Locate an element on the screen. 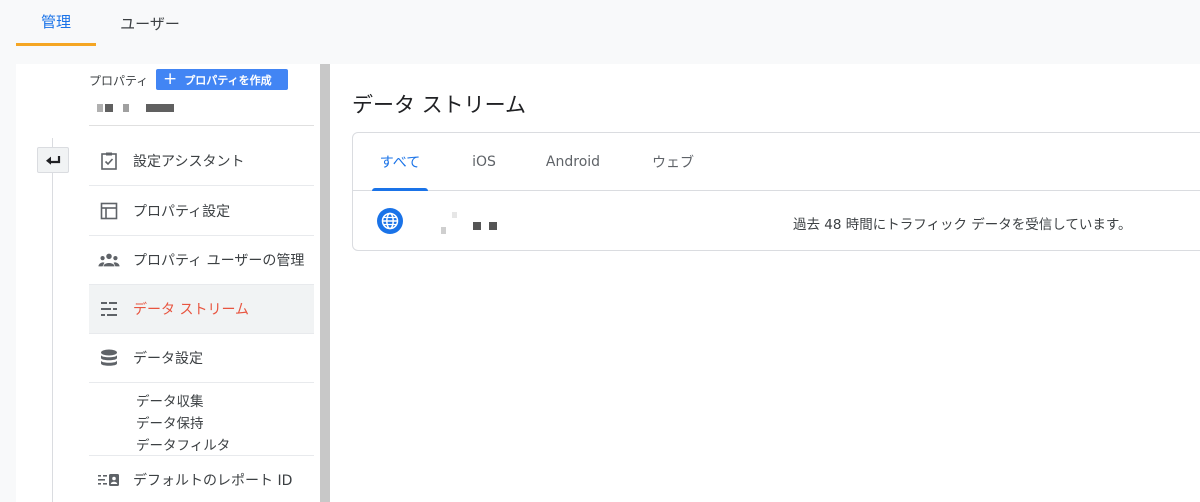 The height and width of the screenshot is (502, 1200). stream-tab-bar: すべて iOS Android ウェブ is located at coordinates (776, 162).